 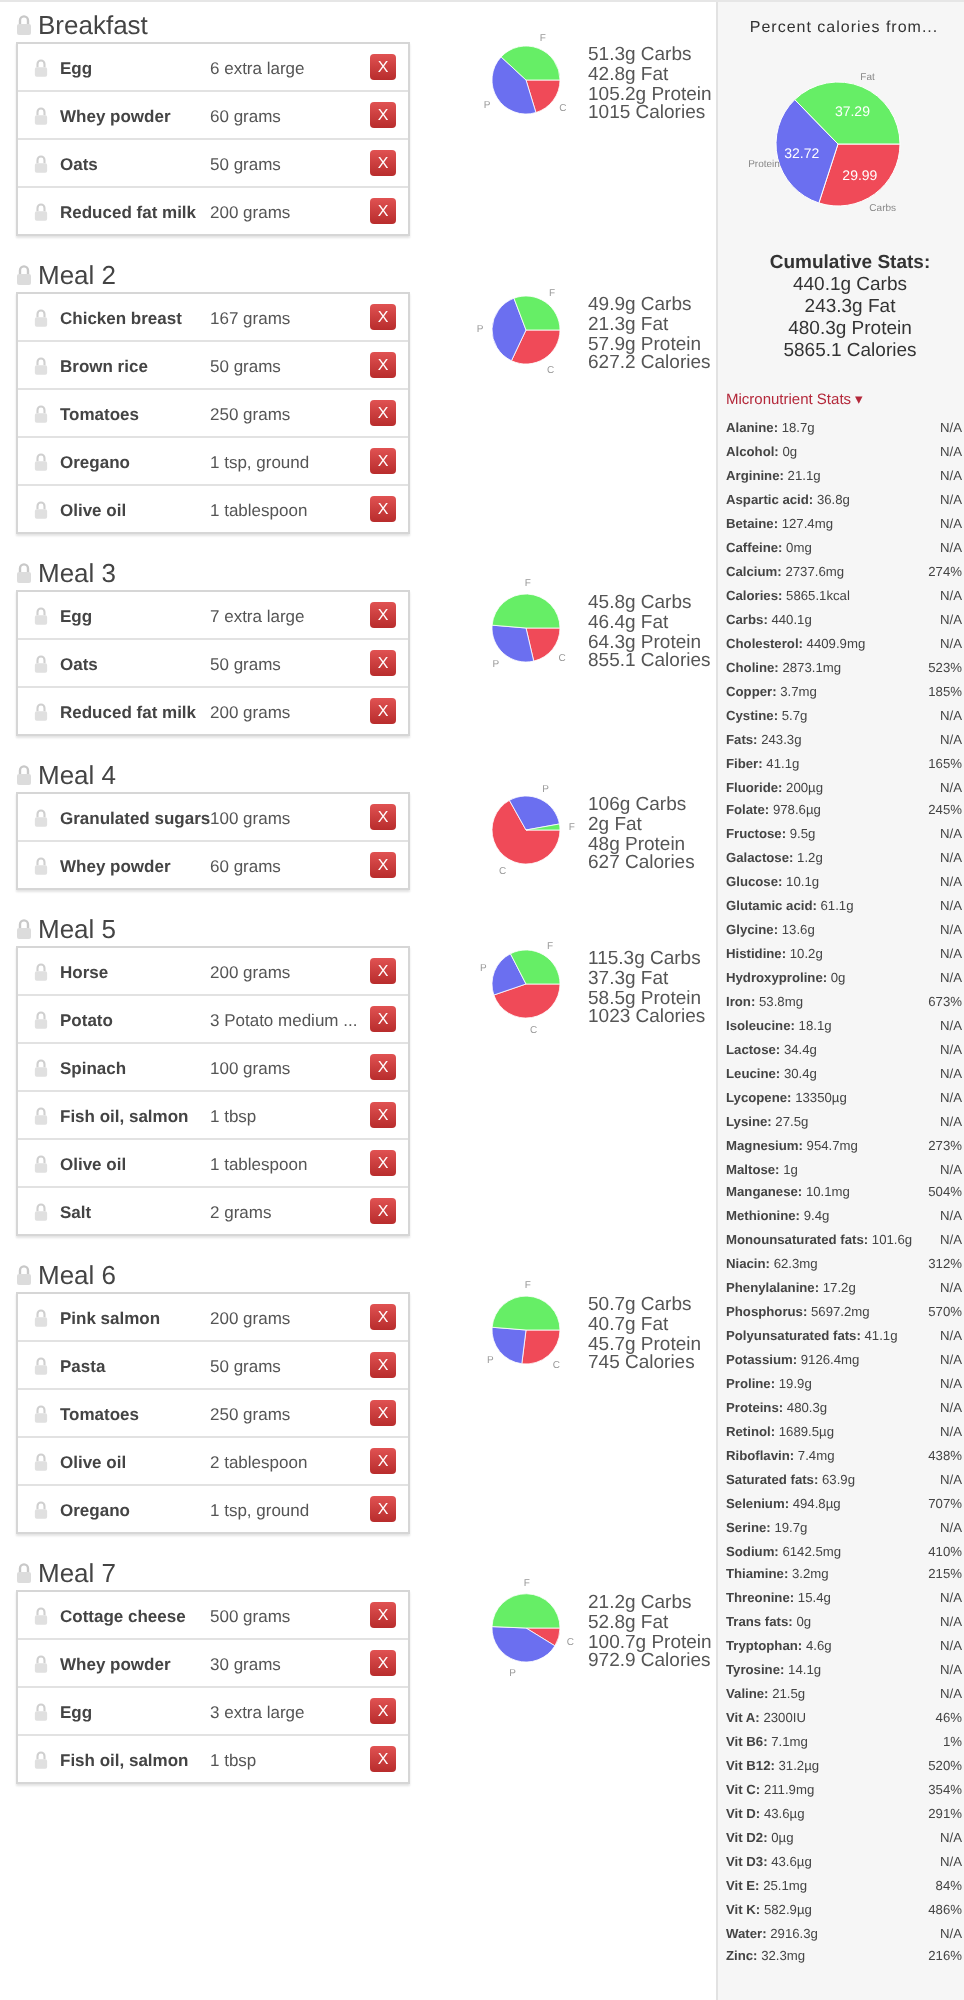 I want to click on food-name: Granulated sugars, so click(x=135, y=817).